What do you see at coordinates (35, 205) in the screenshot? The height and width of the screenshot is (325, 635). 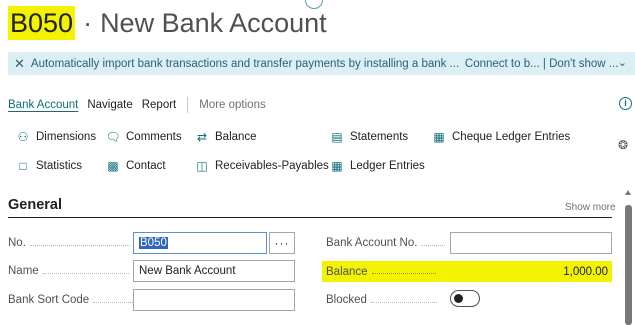 I see `section-title-general: General` at bounding box center [35, 205].